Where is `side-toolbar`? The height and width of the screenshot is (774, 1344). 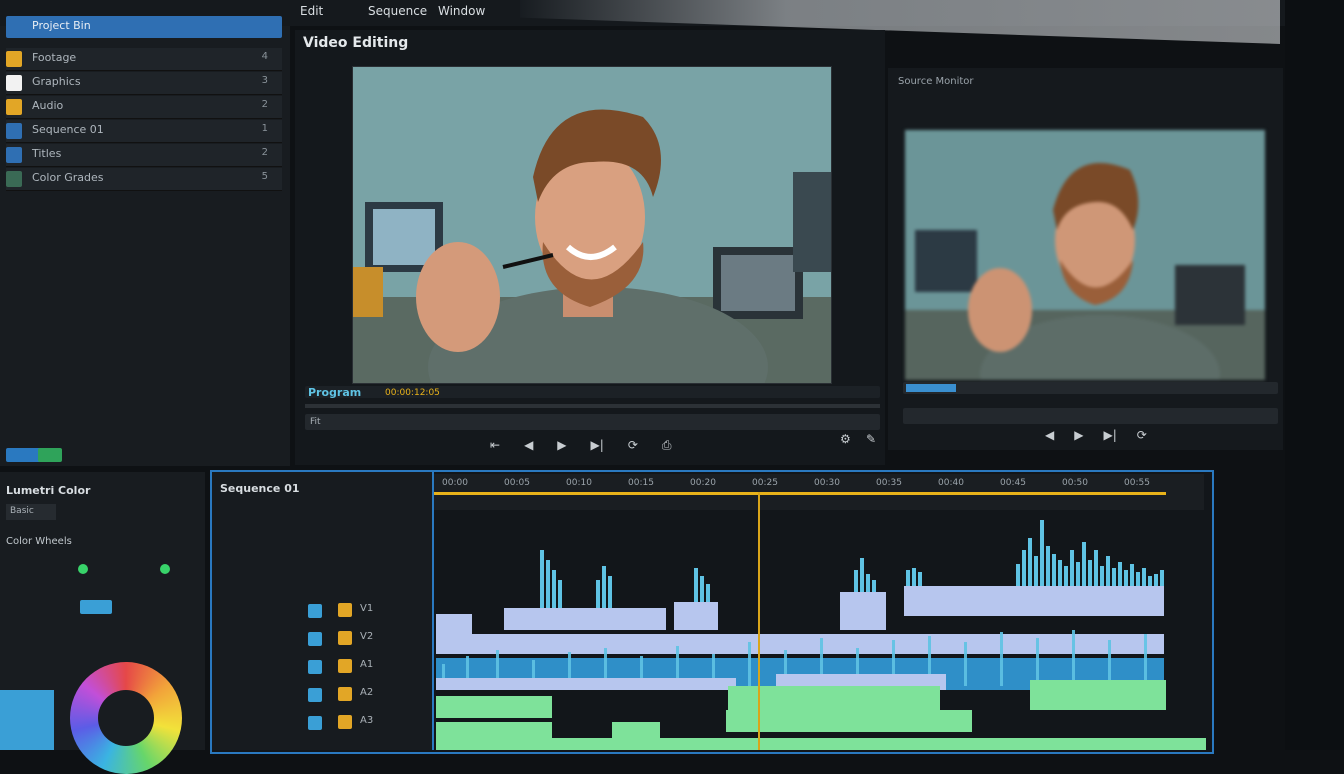
side-toolbar is located at coordinates (1314, 375).